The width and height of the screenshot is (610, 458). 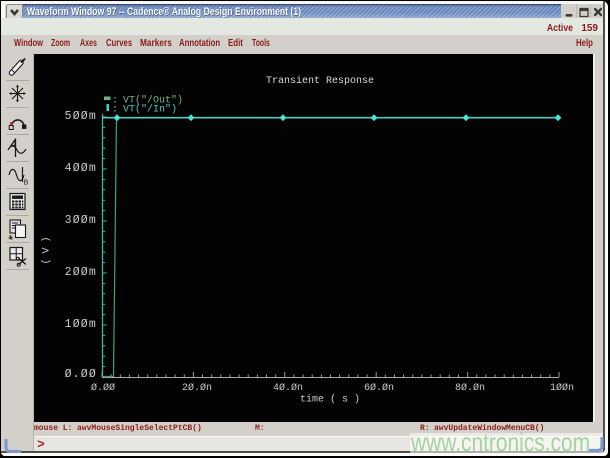 What do you see at coordinates (26, 183) in the screenshot?
I see `svg-text: B` at bounding box center [26, 183].